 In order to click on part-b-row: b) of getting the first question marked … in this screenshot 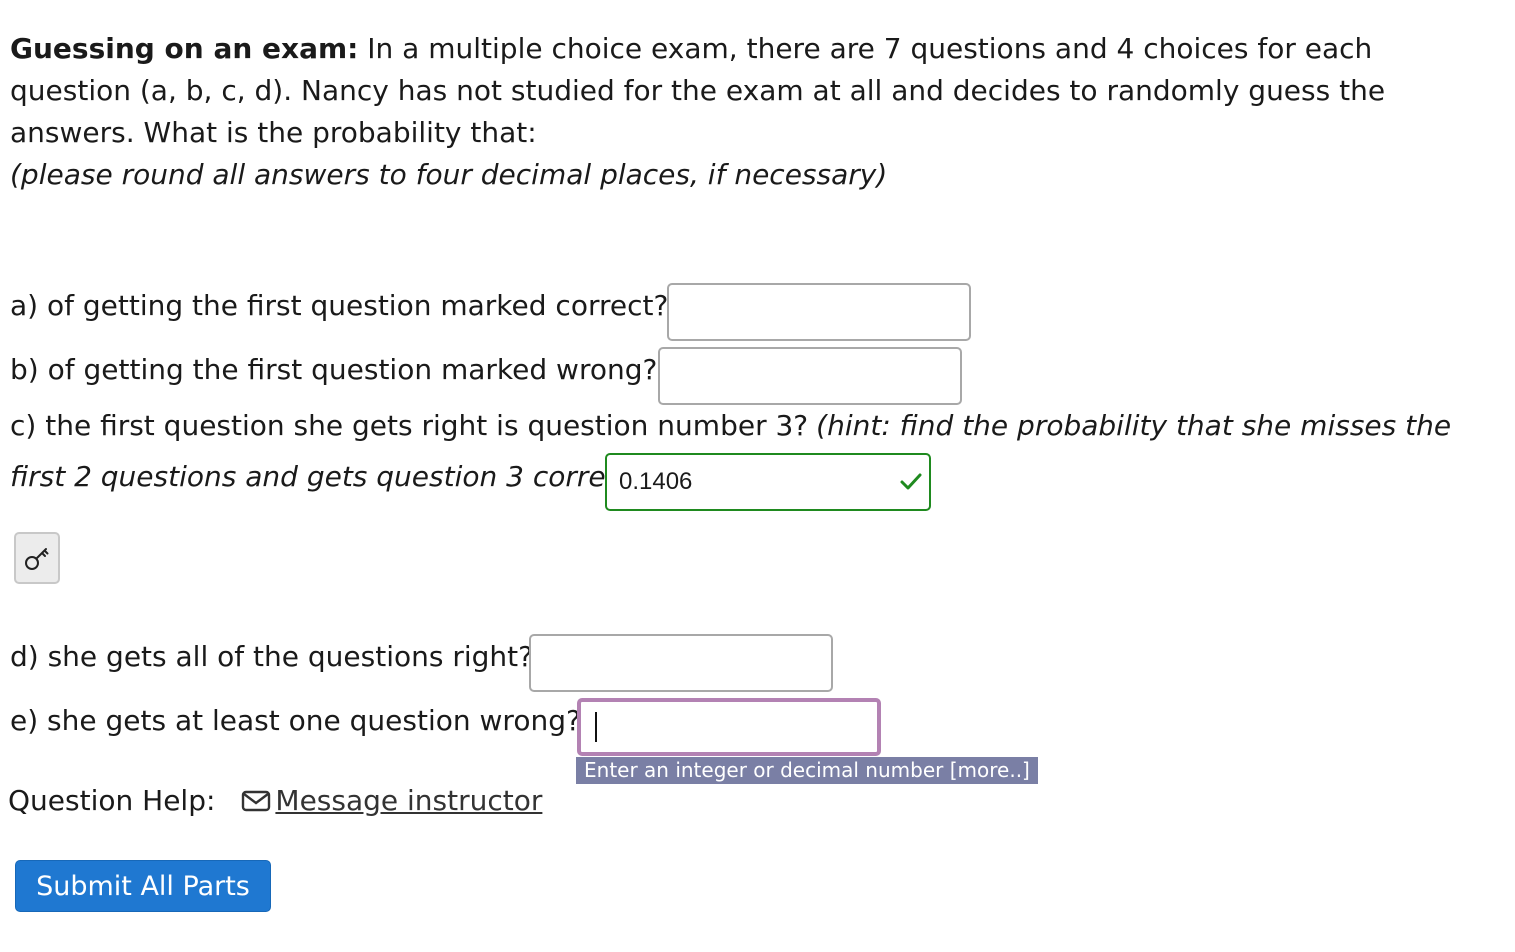, I will do `click(333, 369)`.